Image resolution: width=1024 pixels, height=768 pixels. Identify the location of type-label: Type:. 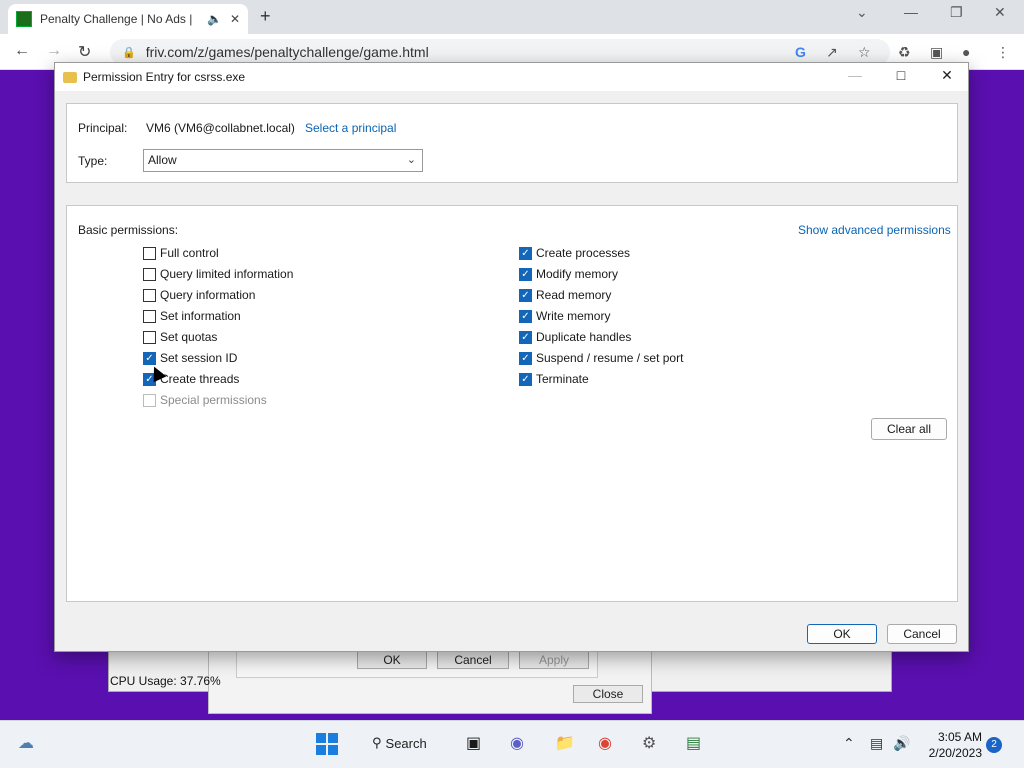
(93, 161).